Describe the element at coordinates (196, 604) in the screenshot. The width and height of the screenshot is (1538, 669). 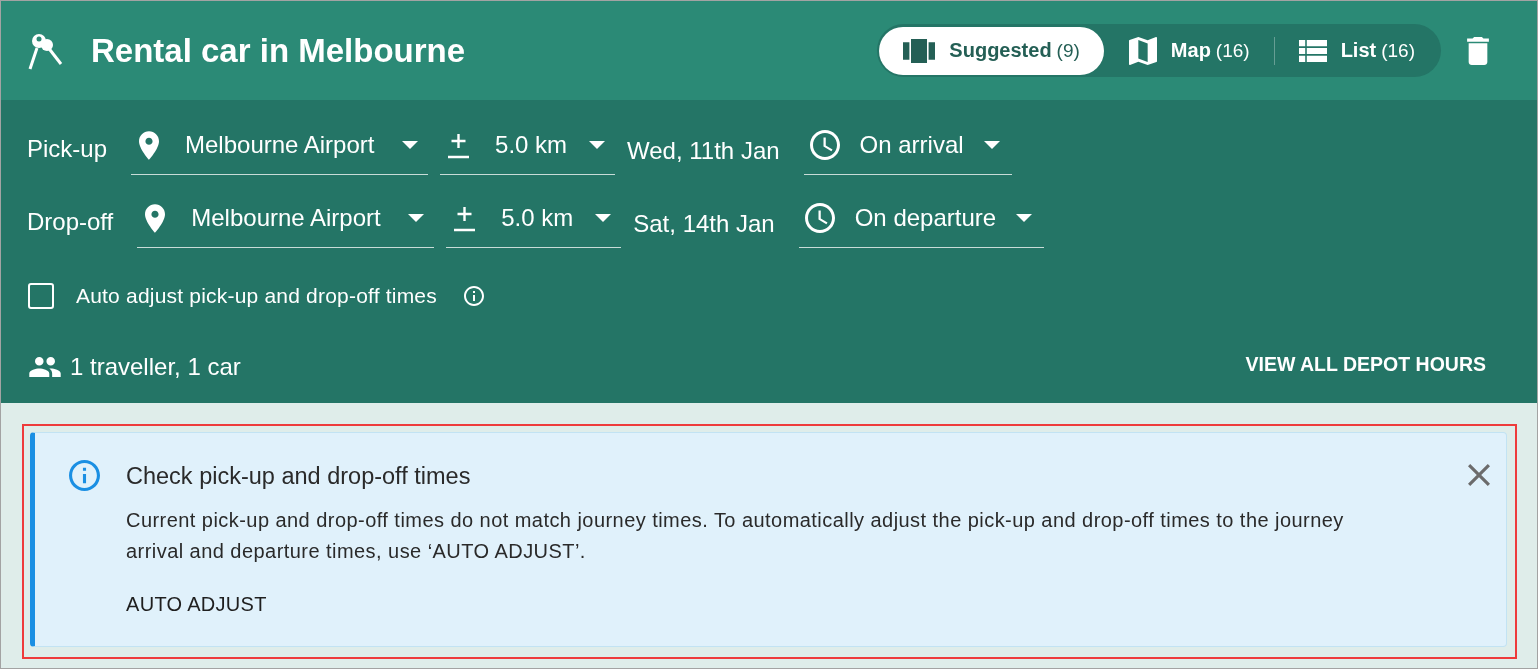
I see `auto-adjust-button: AUTO ADJUST` at that location.